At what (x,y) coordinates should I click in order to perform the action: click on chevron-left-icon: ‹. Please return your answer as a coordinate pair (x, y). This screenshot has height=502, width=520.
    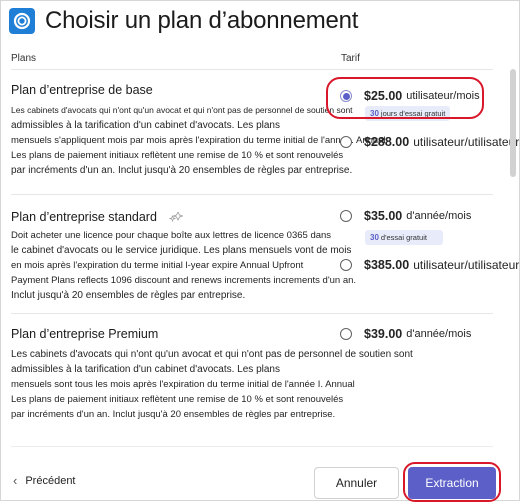
    Looking at the image, I should click on (15, 480).